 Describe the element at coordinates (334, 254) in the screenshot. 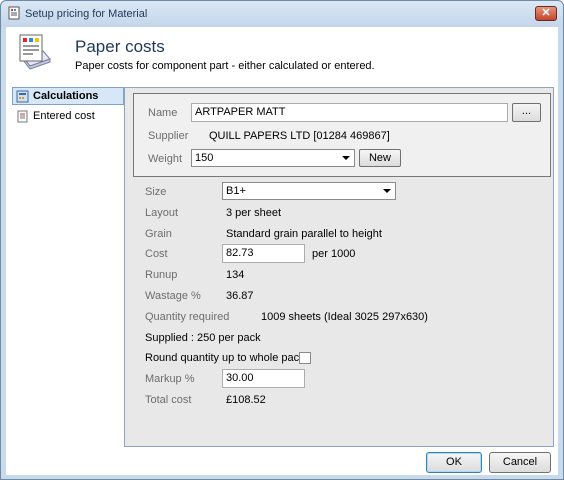

I see `cost-unit: per 1000` at that location.